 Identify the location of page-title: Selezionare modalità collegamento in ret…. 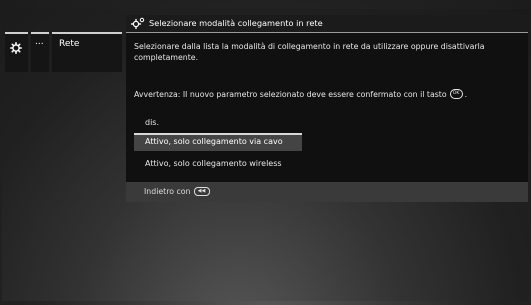
(236, 23).